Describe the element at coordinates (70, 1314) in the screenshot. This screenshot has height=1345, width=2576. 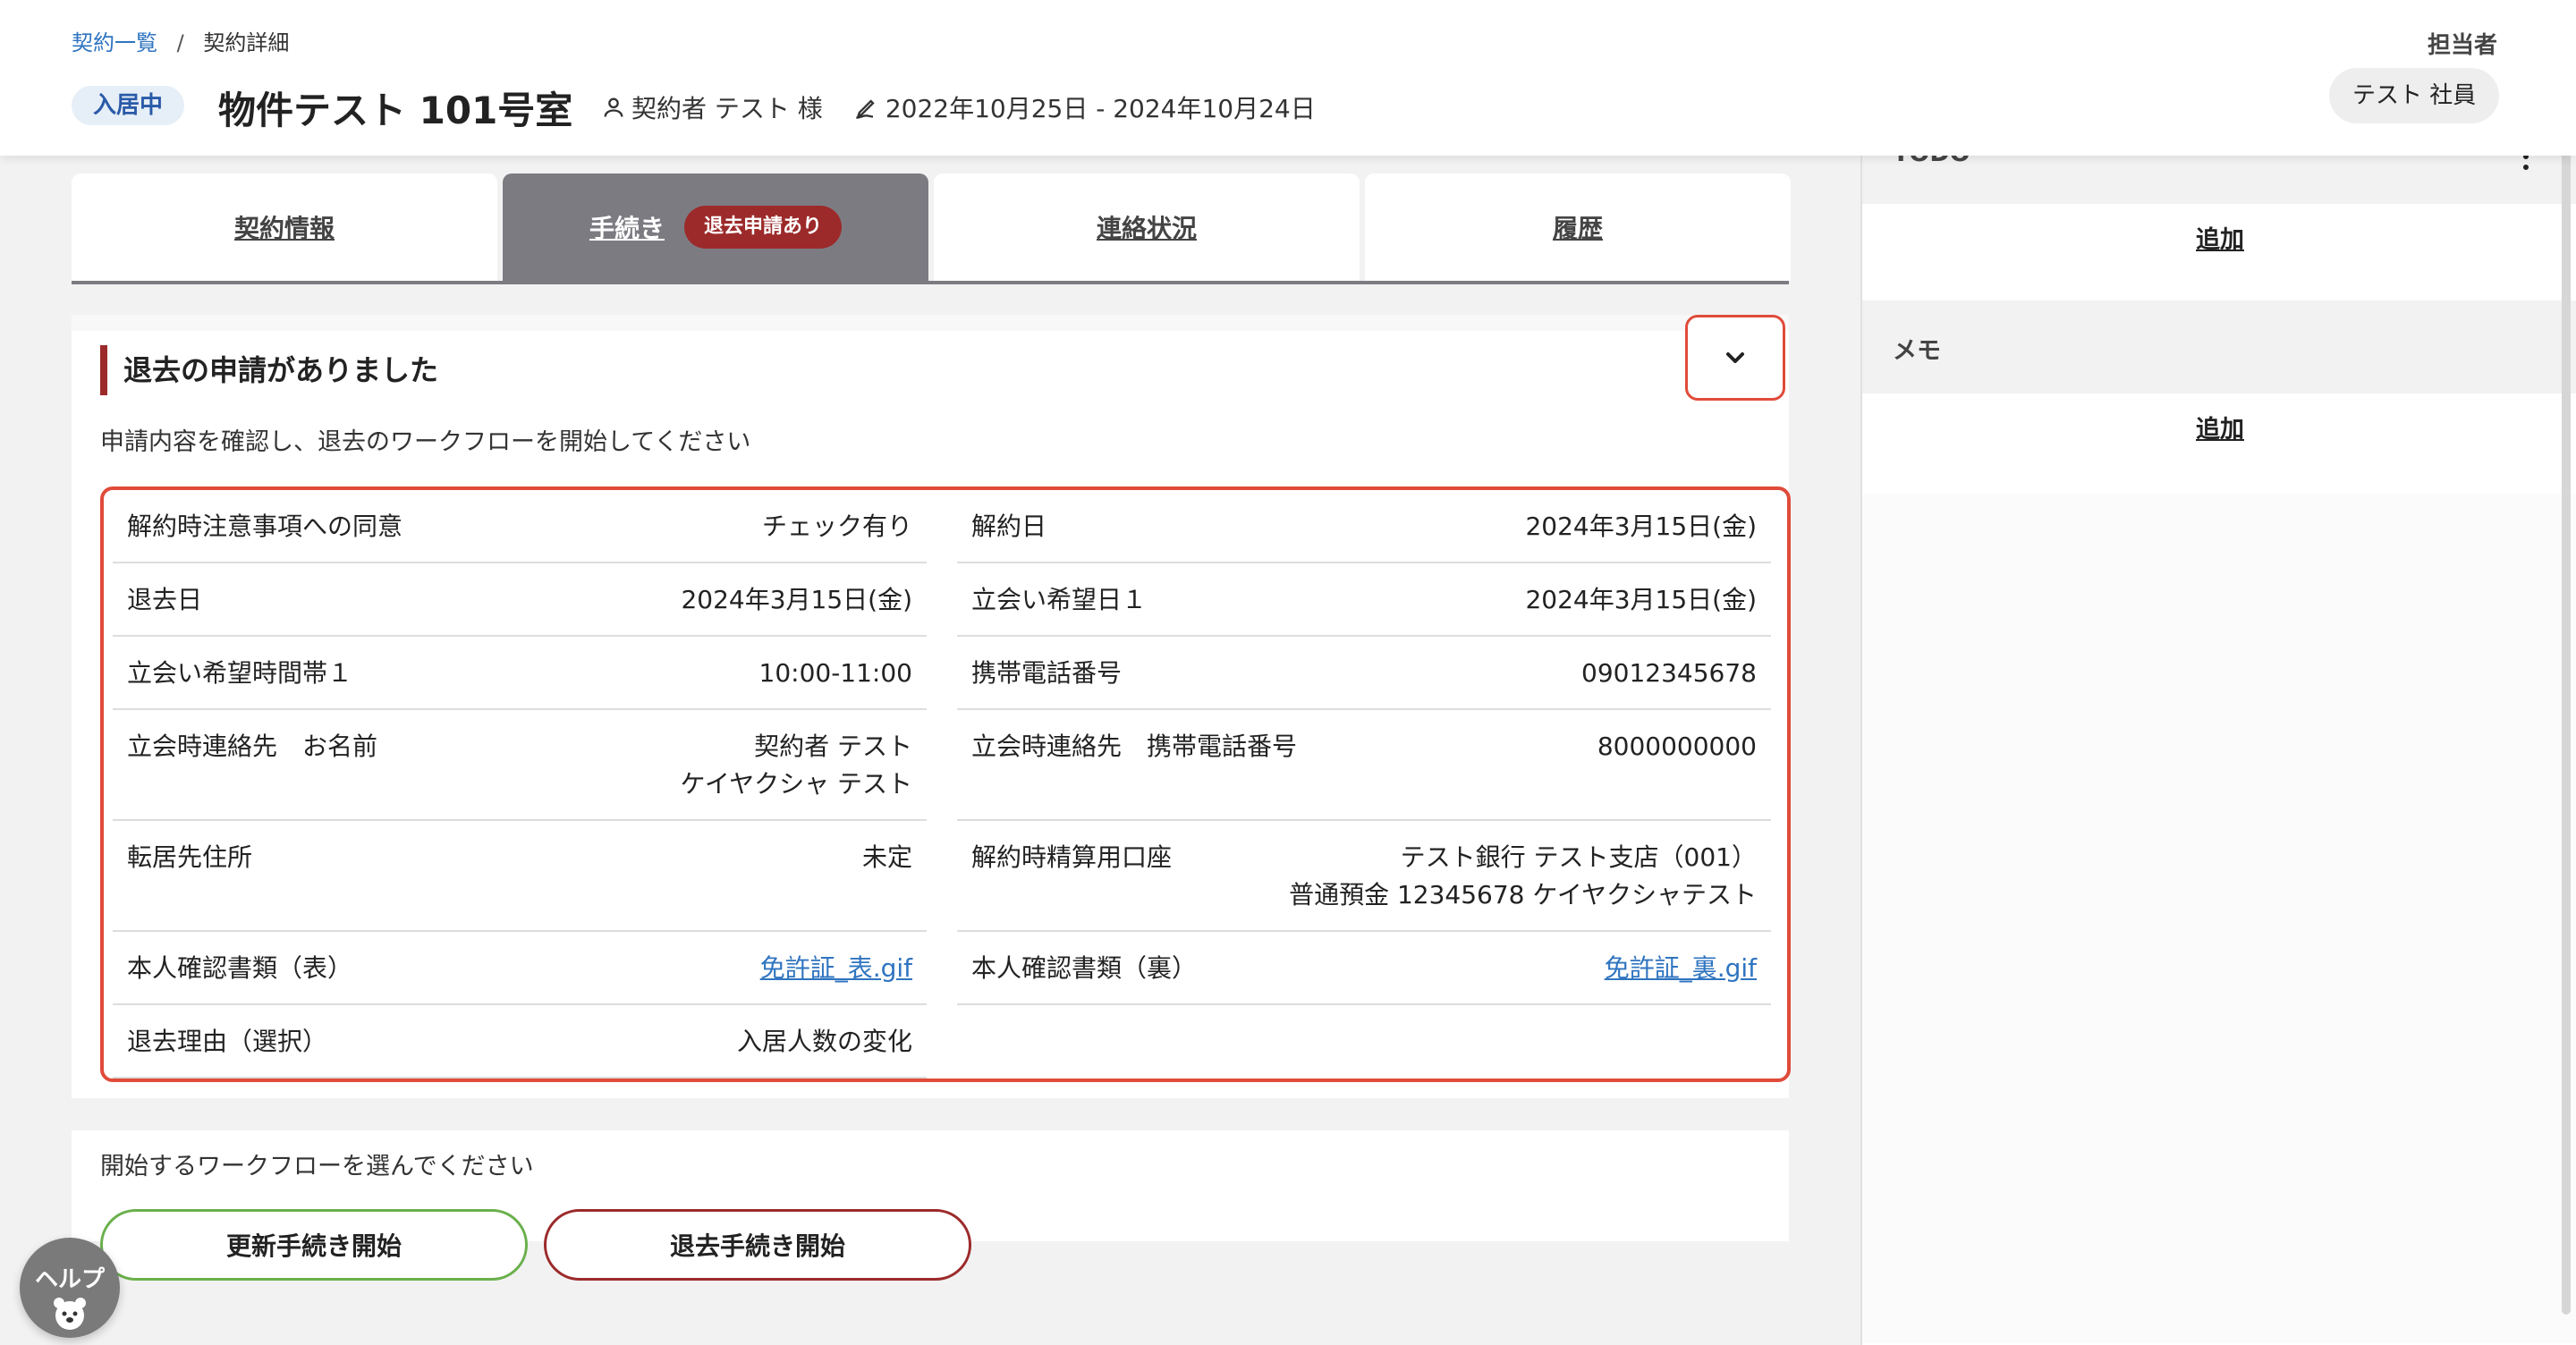
I see `mascot-icon` at that location.